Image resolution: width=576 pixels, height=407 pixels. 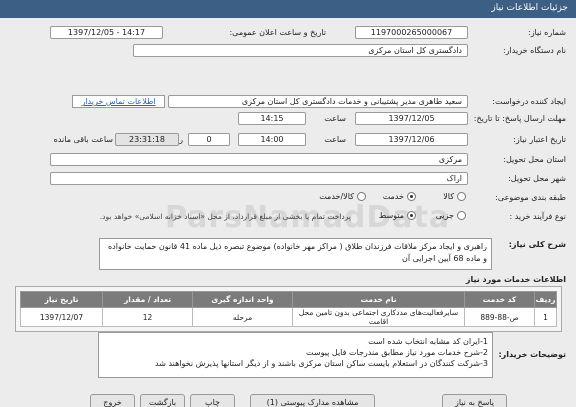 What do you see at coordinates (411, 118) in the screenshot?
I see `reply-date-field: 1397/12/05` at bounding box center [411, 118].